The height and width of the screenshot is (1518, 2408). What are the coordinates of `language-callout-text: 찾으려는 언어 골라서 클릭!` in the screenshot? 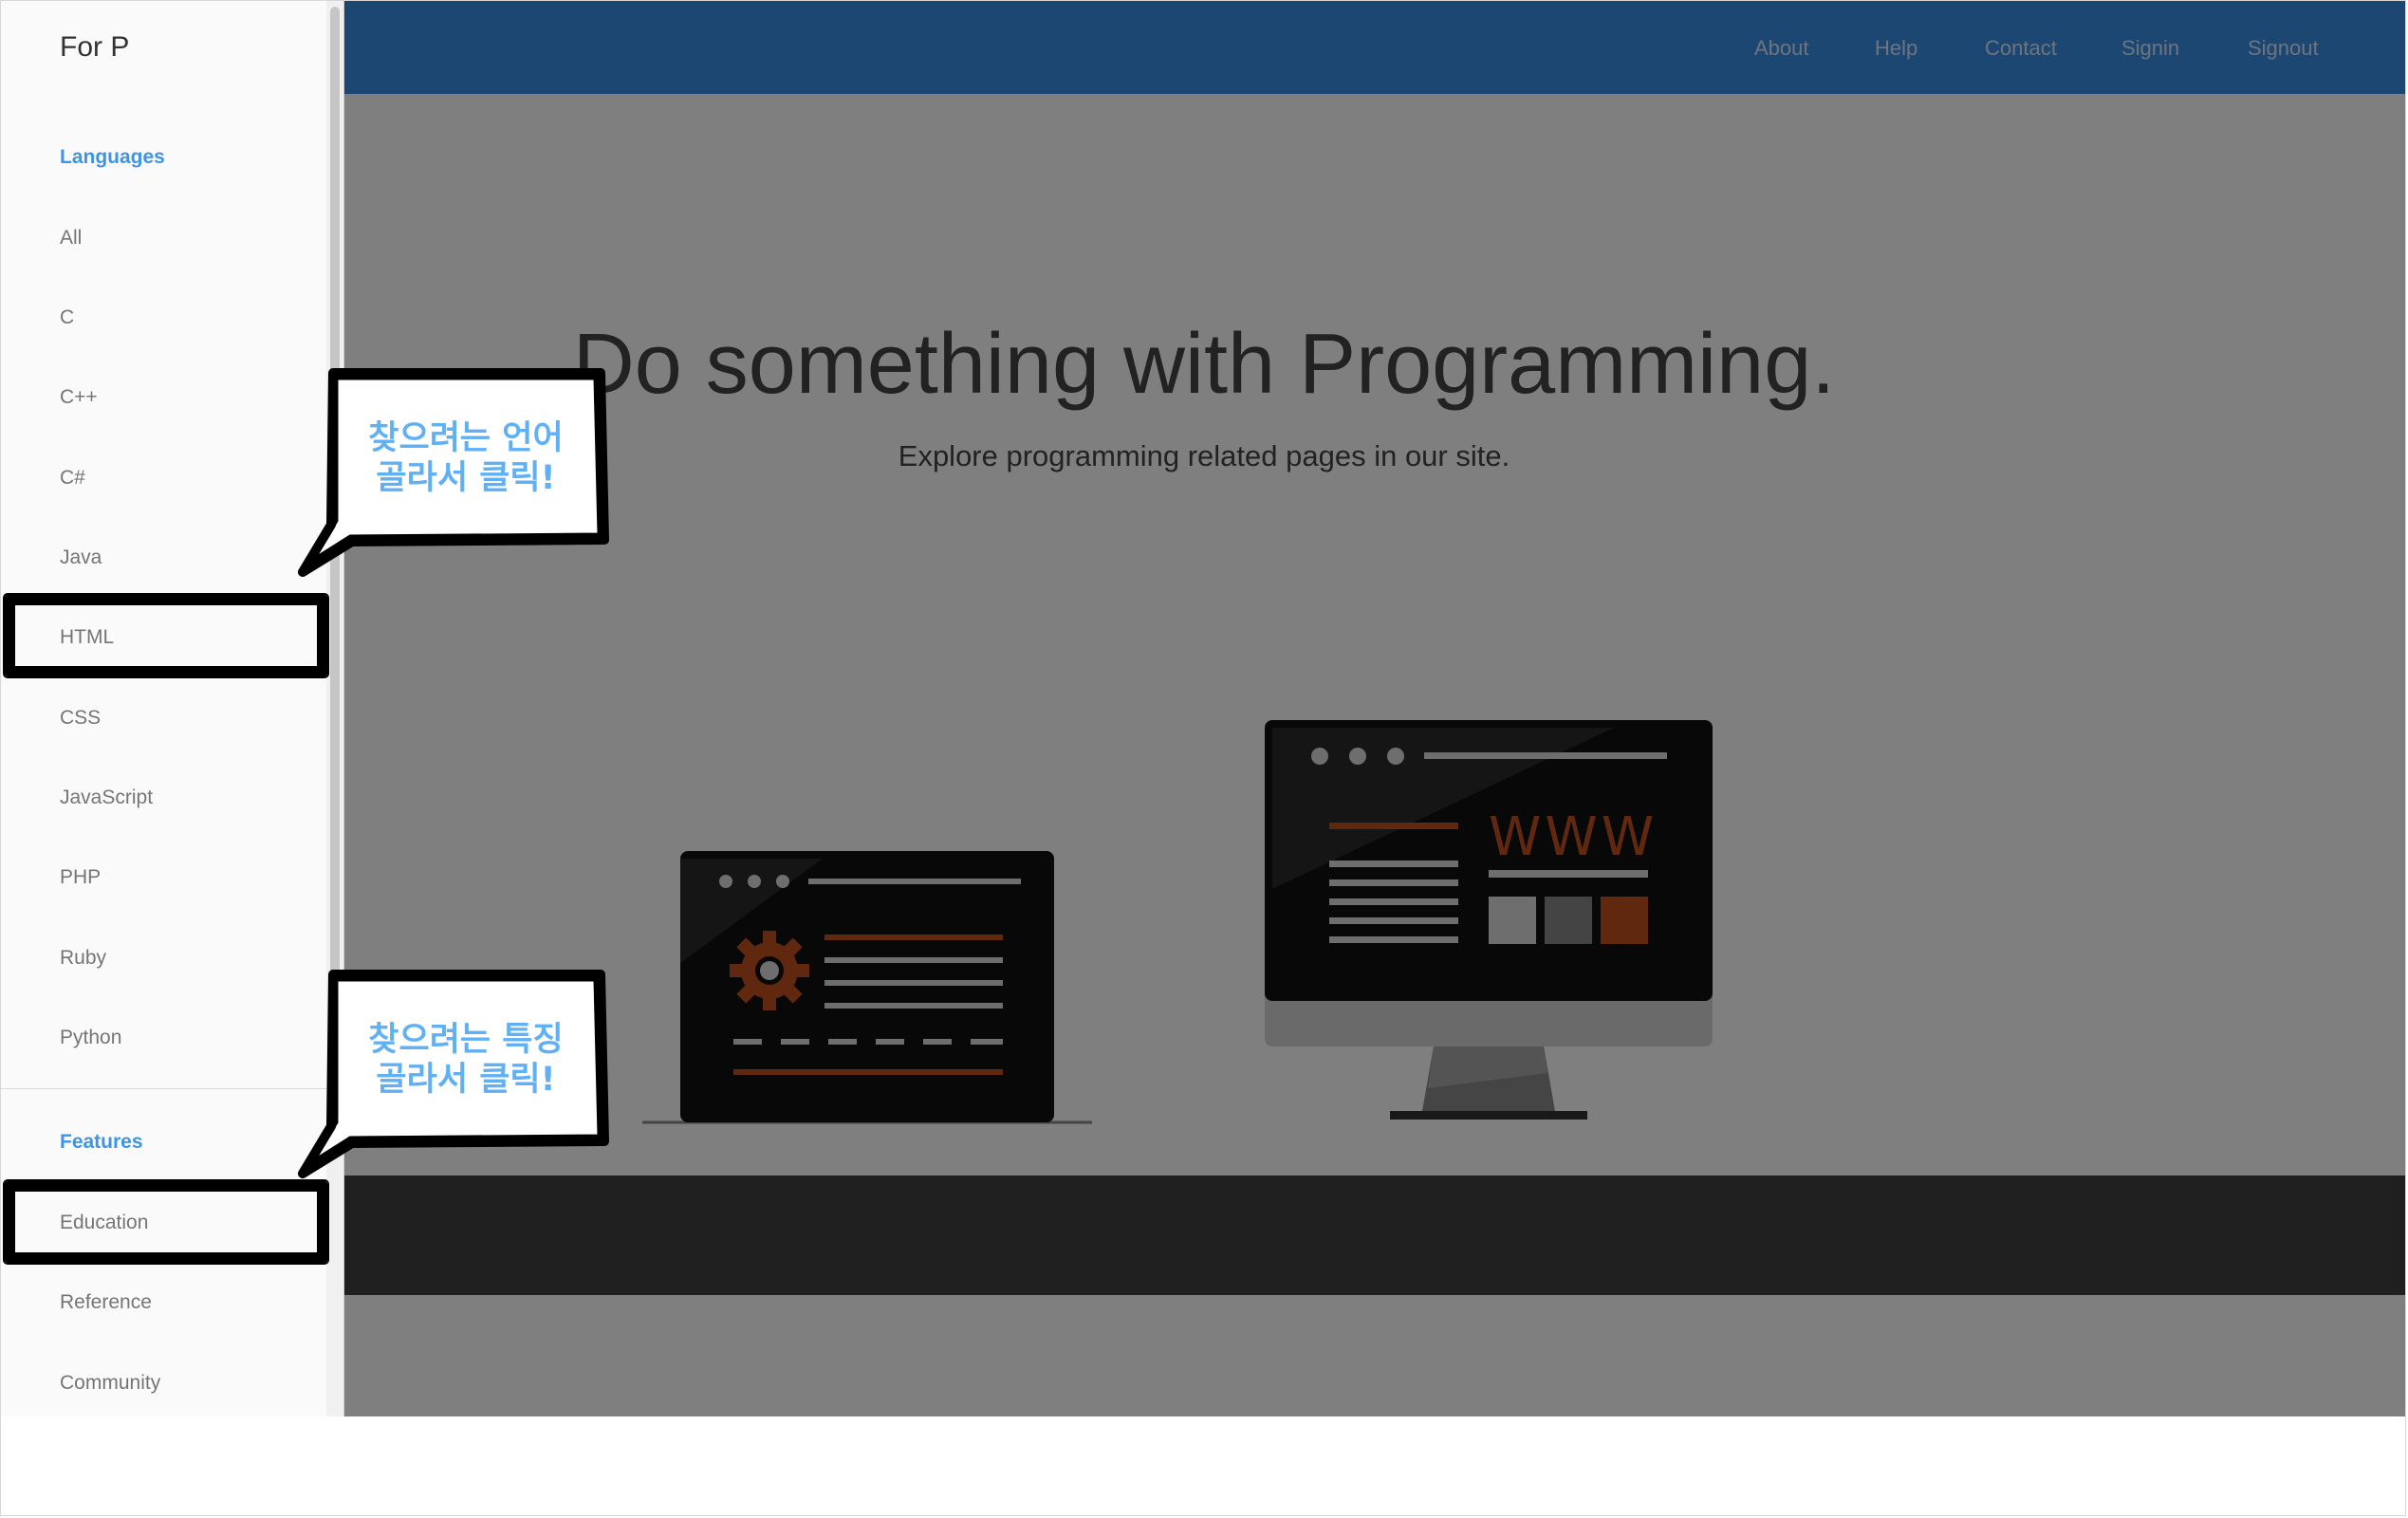 It's located at (466, 458).